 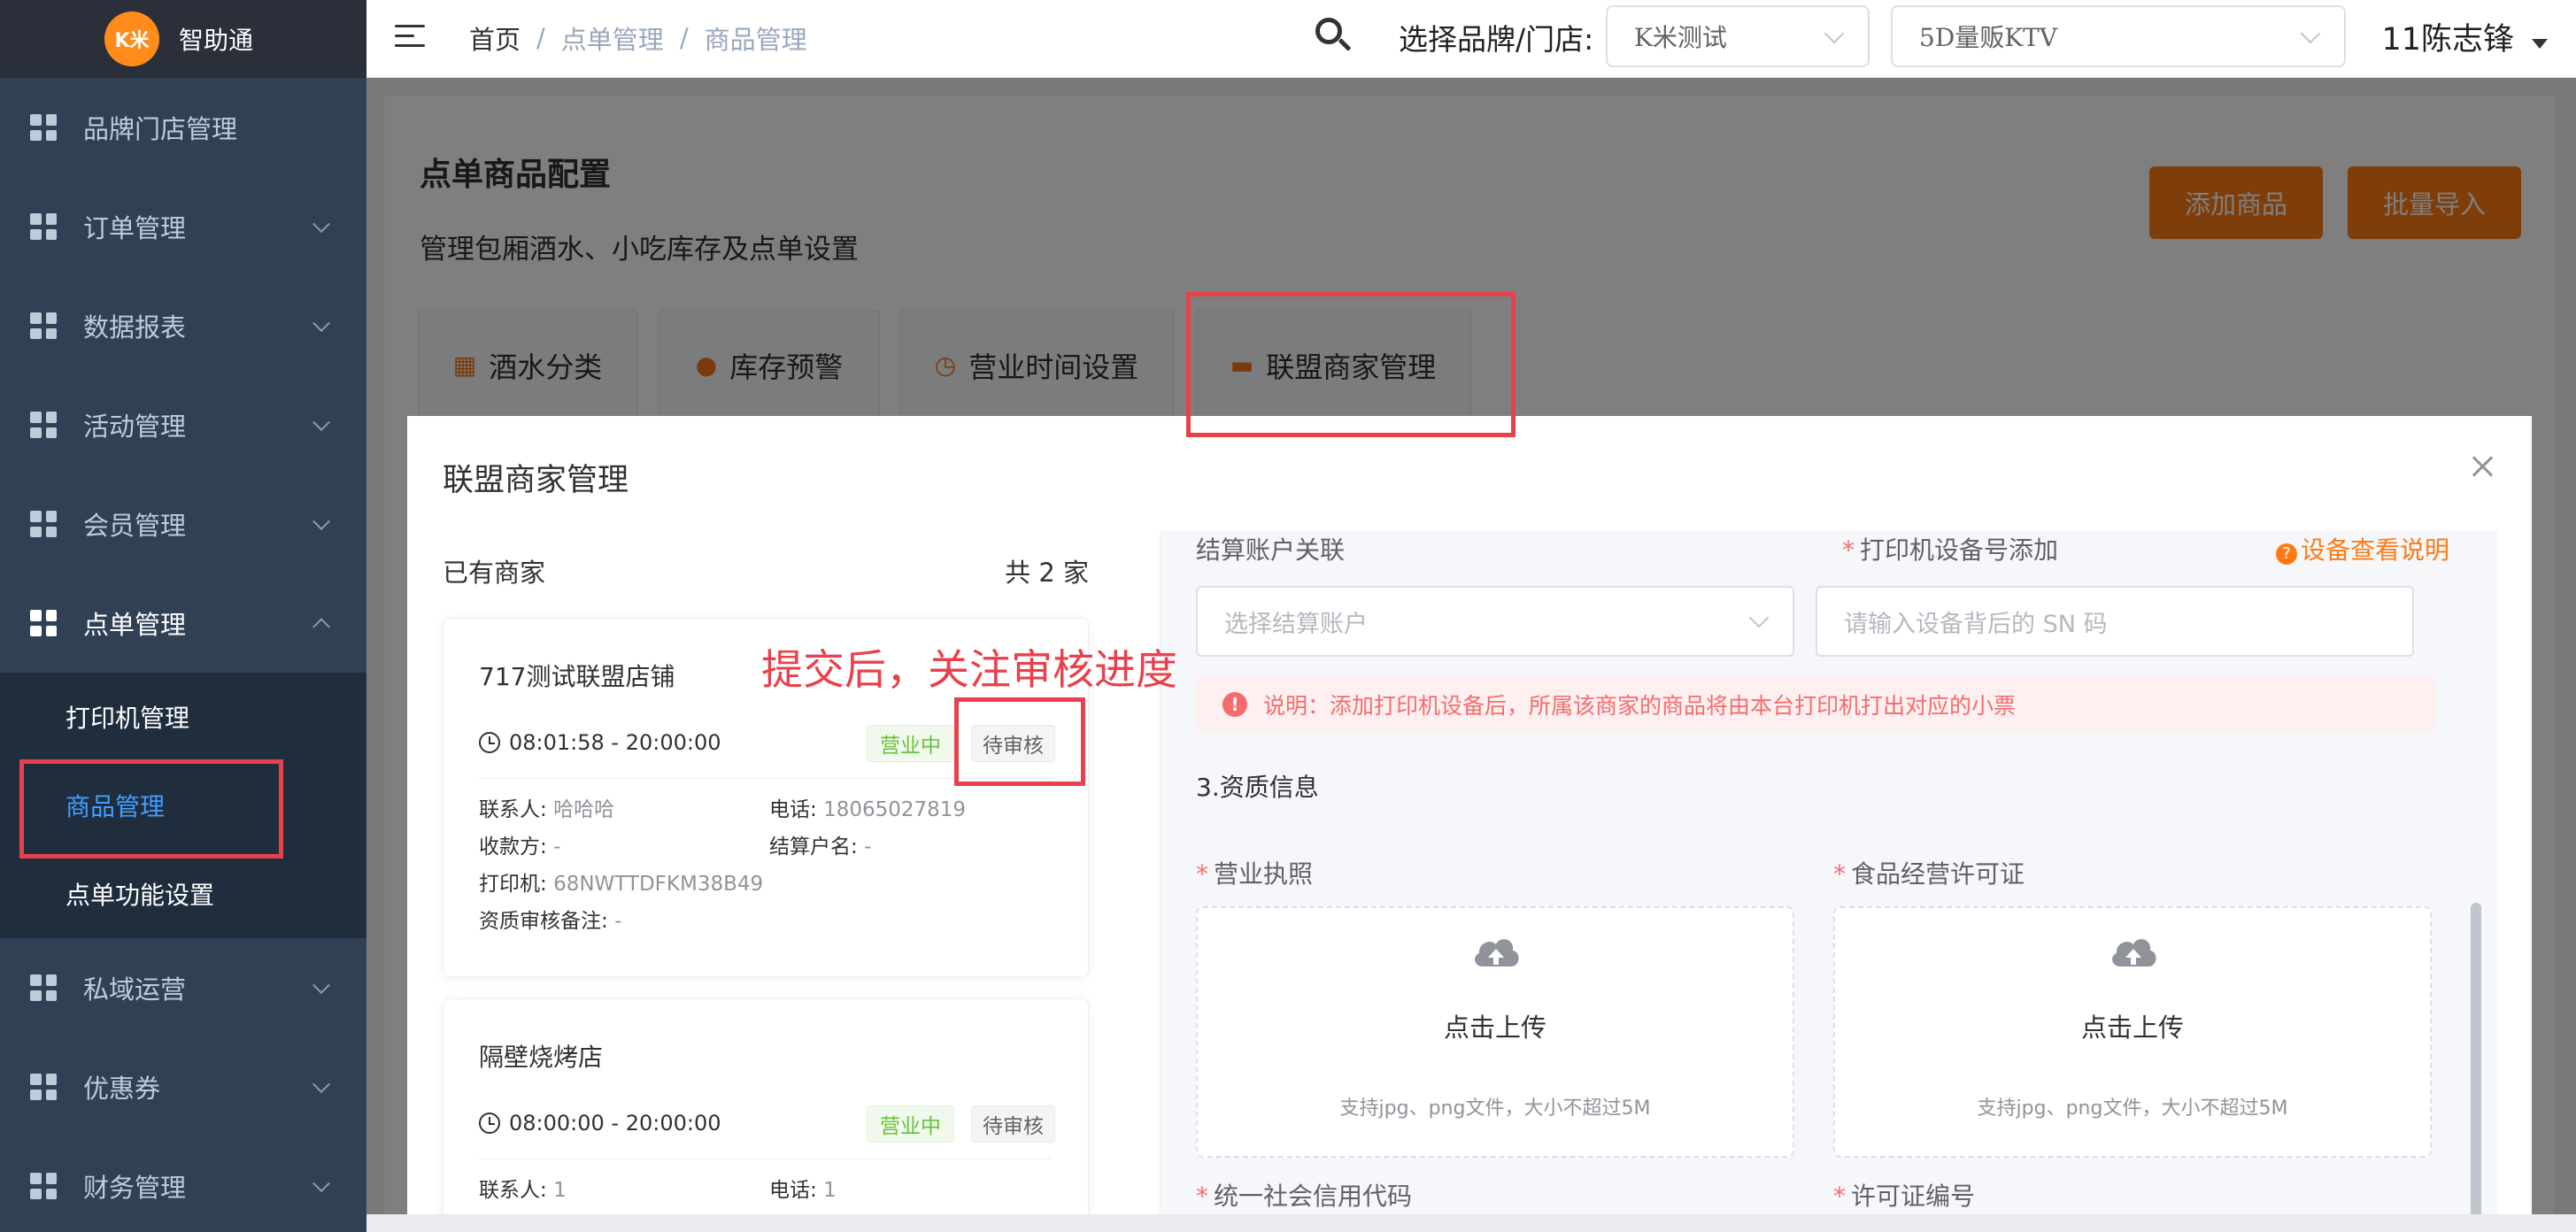 I want to click on sidebar-subitem-printers: 打印机管理, so click(x=183, y=717).